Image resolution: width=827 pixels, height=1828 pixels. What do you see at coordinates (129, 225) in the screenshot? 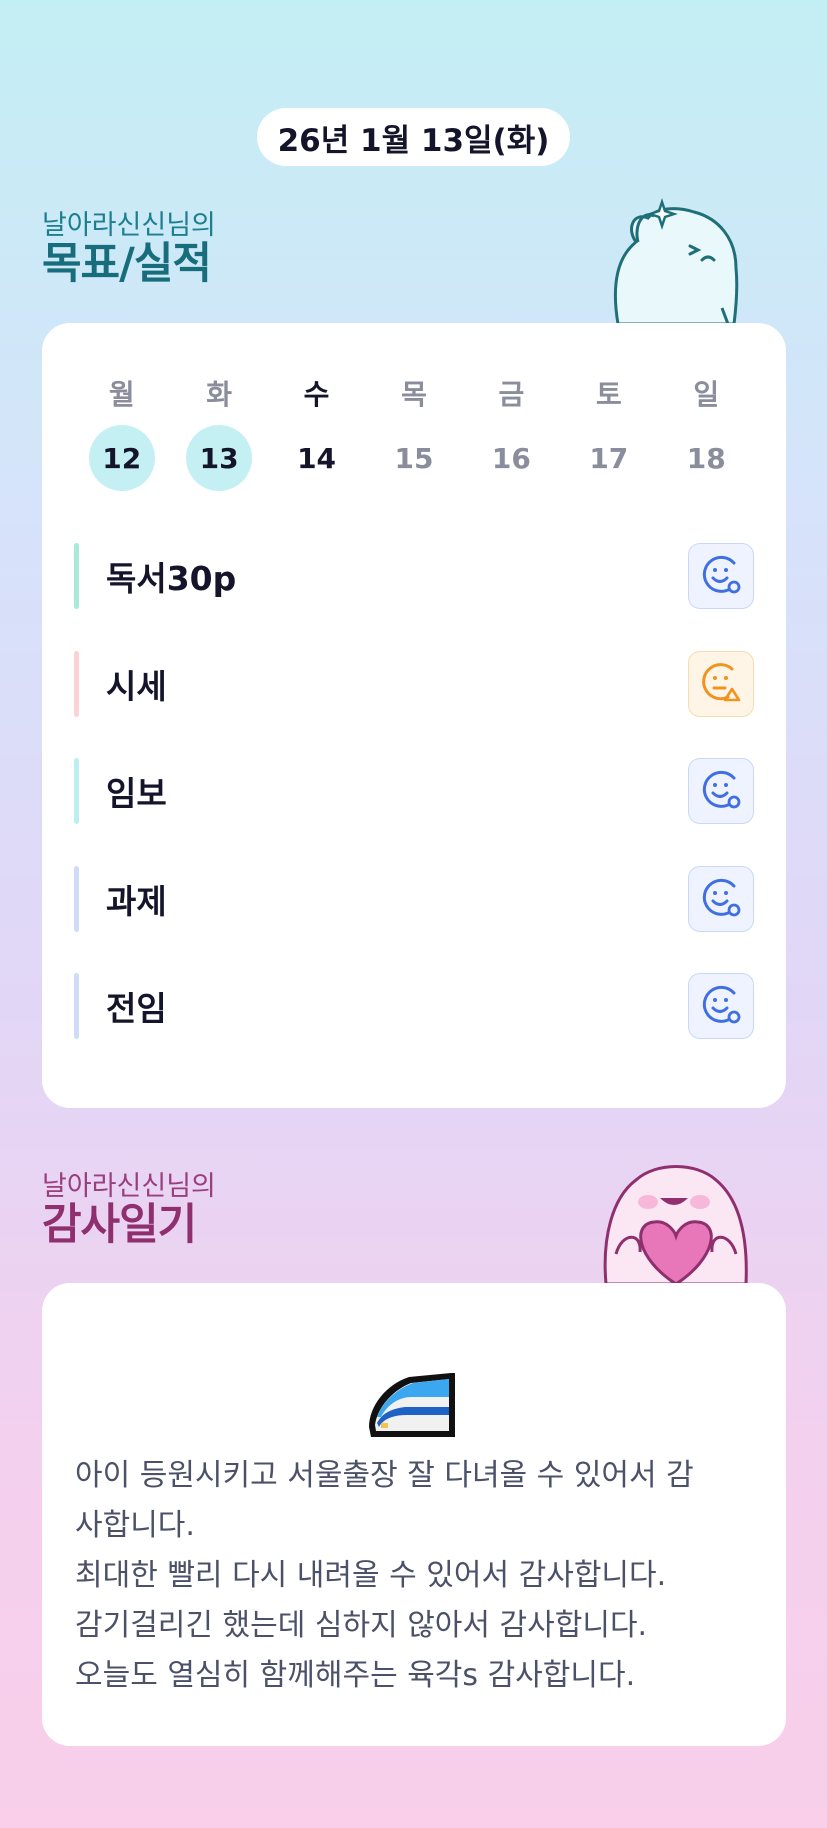
I see `goal-section-subtitle: 날아라신신님의` at bounding box center [129, 225].